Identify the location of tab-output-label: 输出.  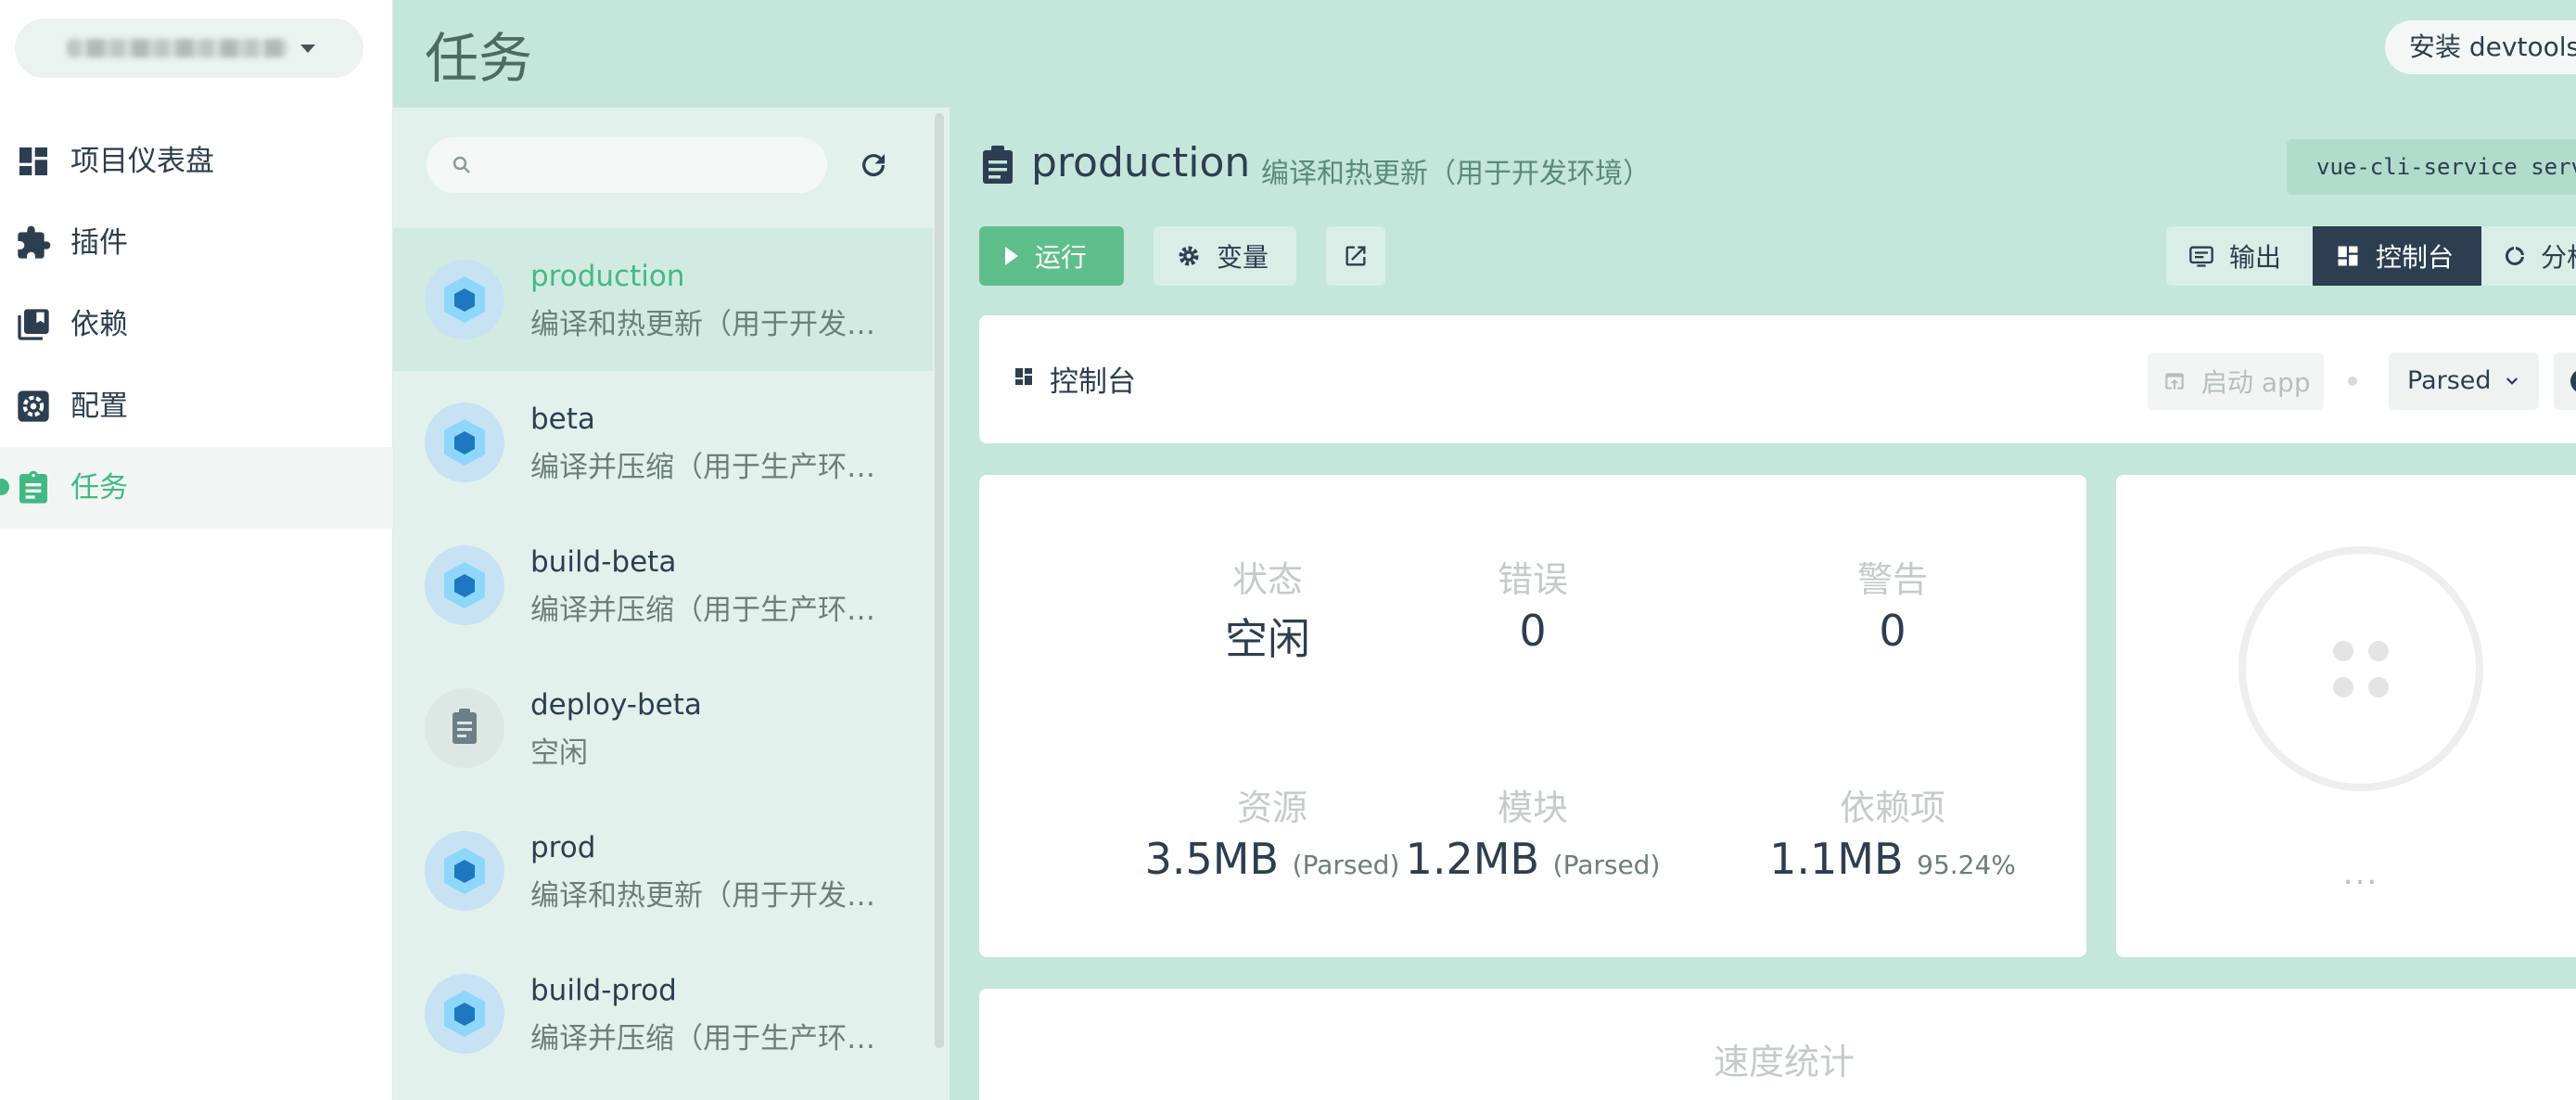
(2256, 257).